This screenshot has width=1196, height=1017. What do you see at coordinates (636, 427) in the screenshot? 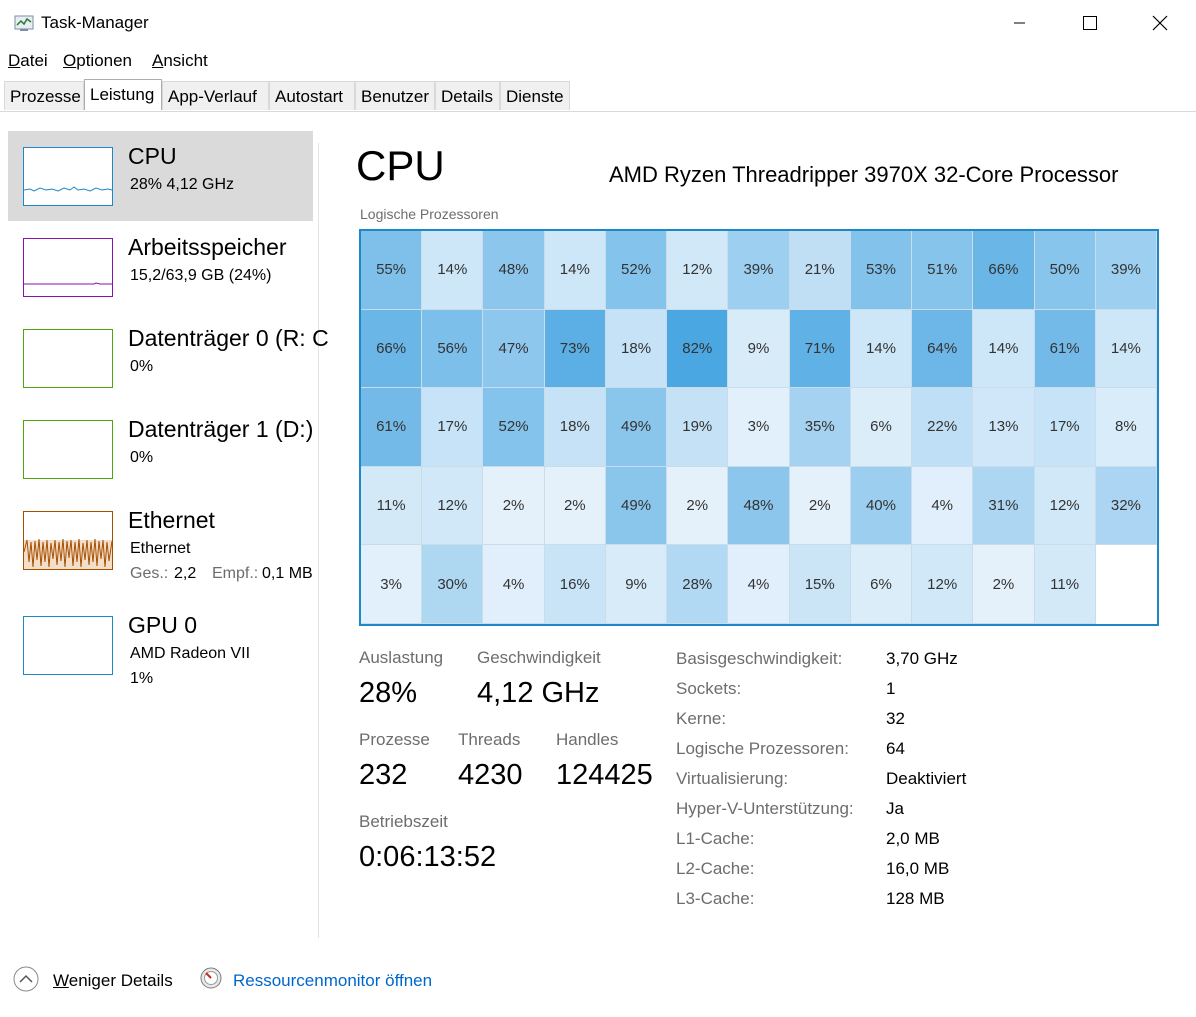
I see `logical-processor-cell: 49%` at bounding box center [636, 427].